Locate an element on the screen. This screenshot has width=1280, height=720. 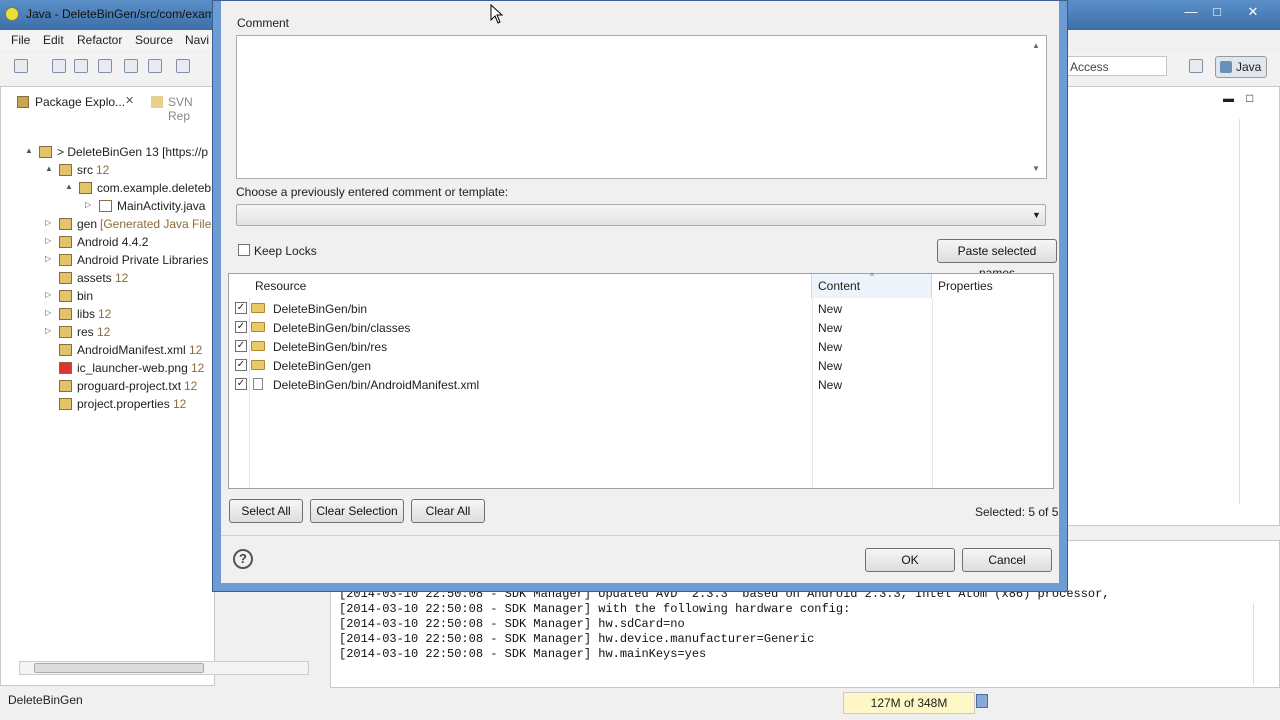
lint-icon is located at coordinates (183, 66).